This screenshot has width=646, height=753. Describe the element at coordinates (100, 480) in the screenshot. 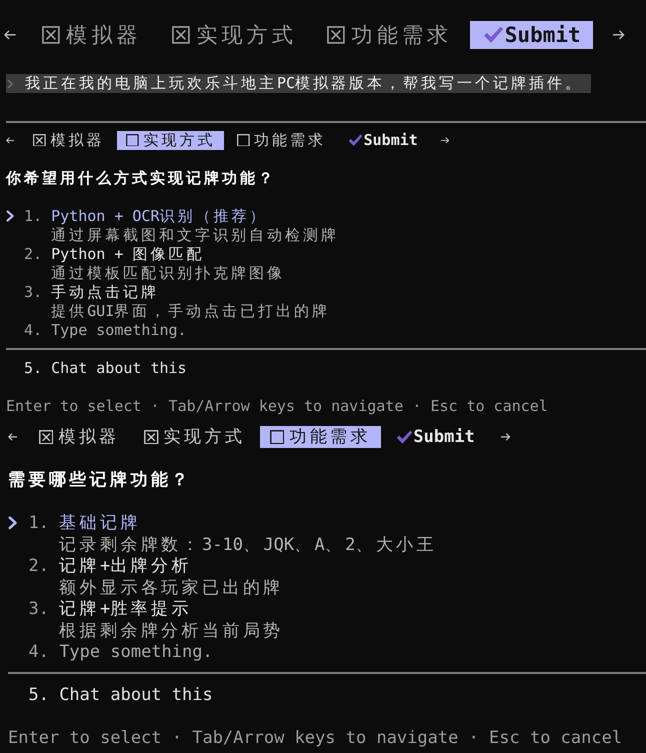

I see `question-text: 需要哪些记牌功能？` at that location.